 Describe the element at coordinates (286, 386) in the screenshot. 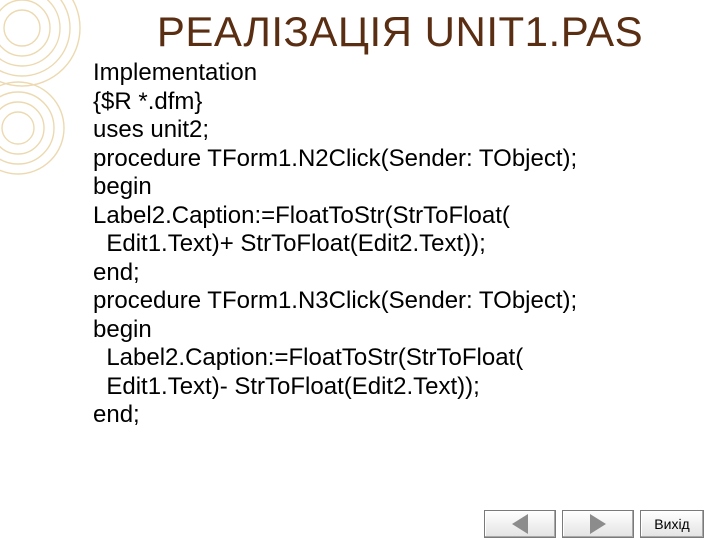

I see `code-line: Edit1.Text)- StrToFloat(Edit2.Text));` at that location.